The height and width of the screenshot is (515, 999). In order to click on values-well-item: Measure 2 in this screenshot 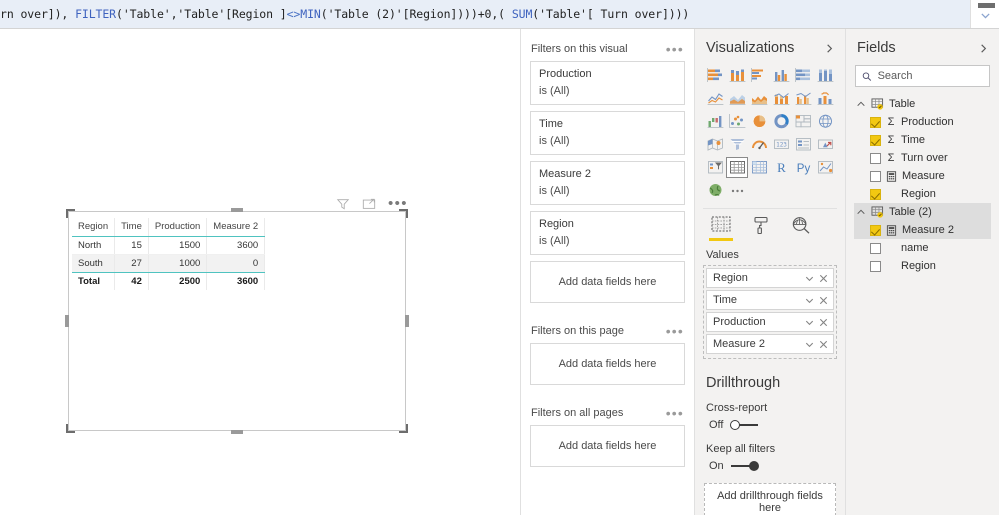, I will do `click(770, 344)`.